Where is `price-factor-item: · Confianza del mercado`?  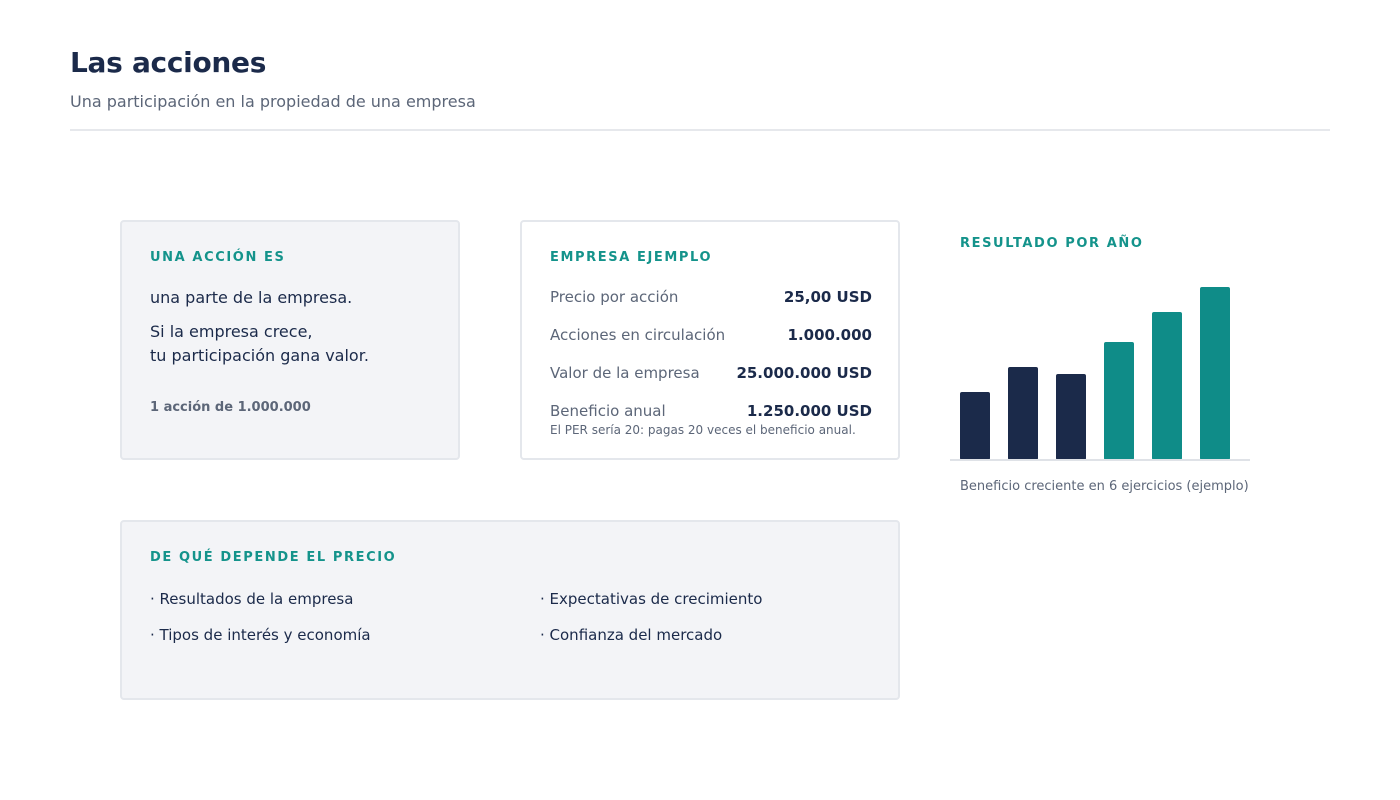 price-factor-item: · Confianza del mercado is located at coordinates (631, 635).